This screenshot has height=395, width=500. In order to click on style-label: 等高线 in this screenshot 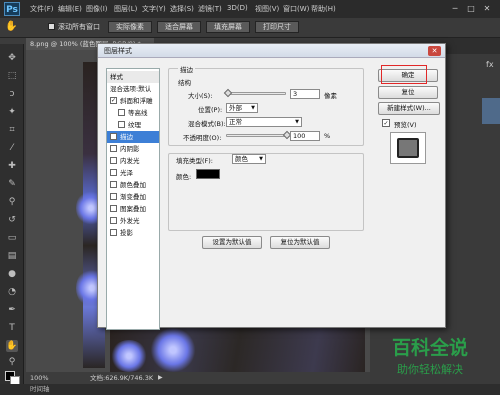, I will do `click(138, 113)`.